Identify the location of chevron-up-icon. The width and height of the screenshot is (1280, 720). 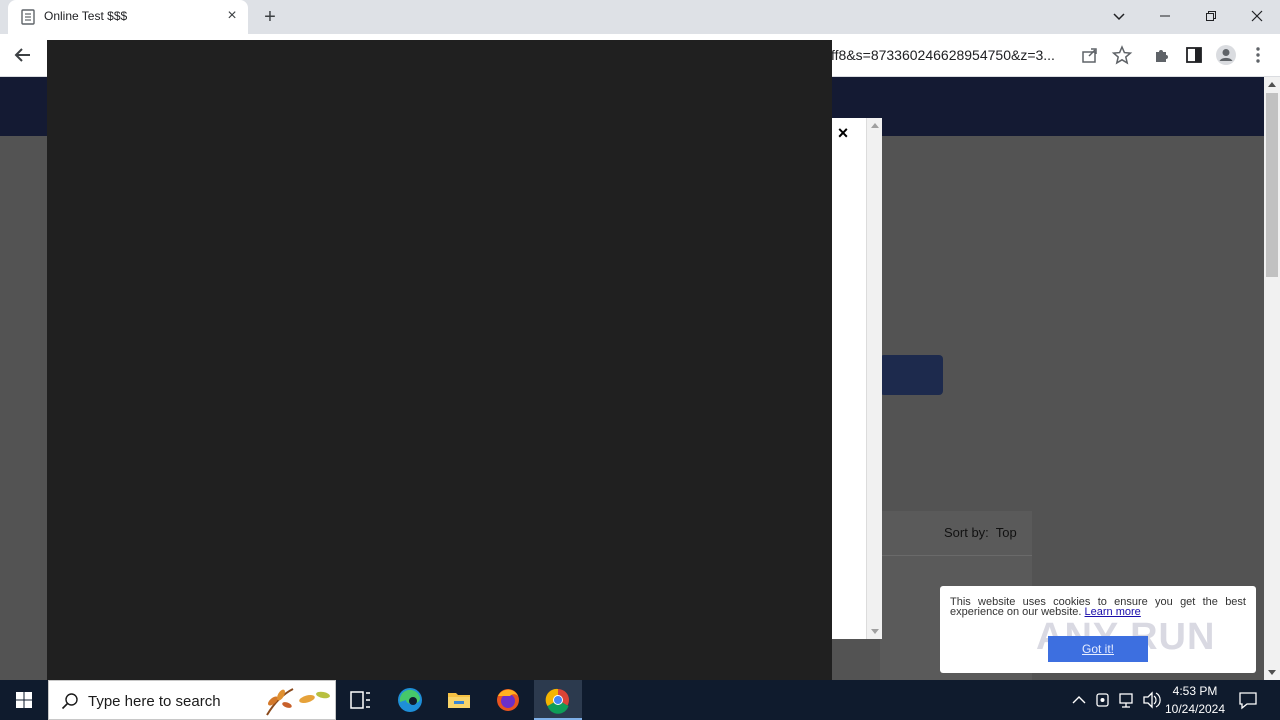
(1079, 700).